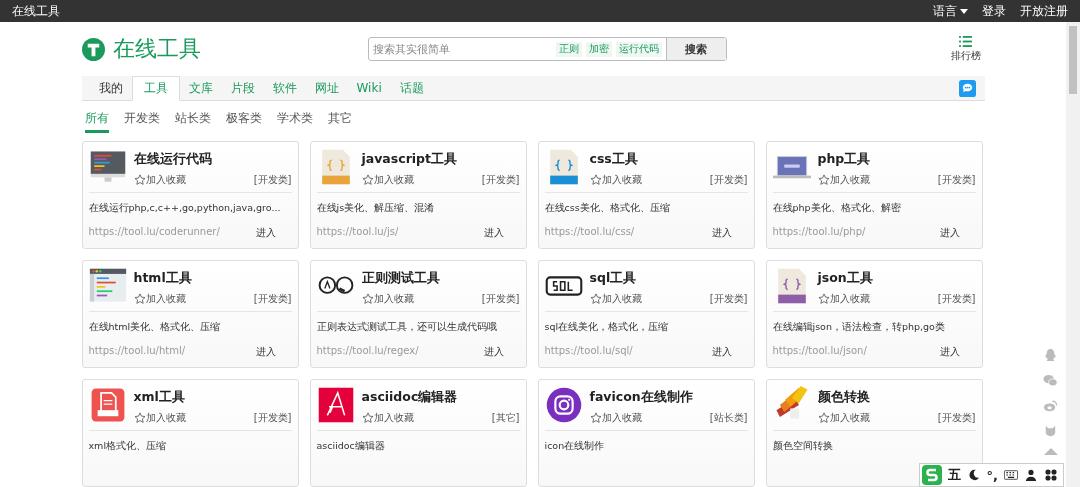 This screenshot has height=487, width=1080. I want to click on tool-url: https://tool.lu/sql/, so click(588, 351).